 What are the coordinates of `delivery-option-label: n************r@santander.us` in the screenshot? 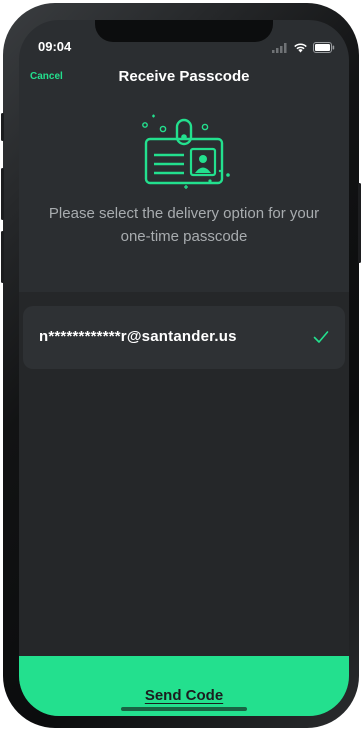 It's located at (138, 336).